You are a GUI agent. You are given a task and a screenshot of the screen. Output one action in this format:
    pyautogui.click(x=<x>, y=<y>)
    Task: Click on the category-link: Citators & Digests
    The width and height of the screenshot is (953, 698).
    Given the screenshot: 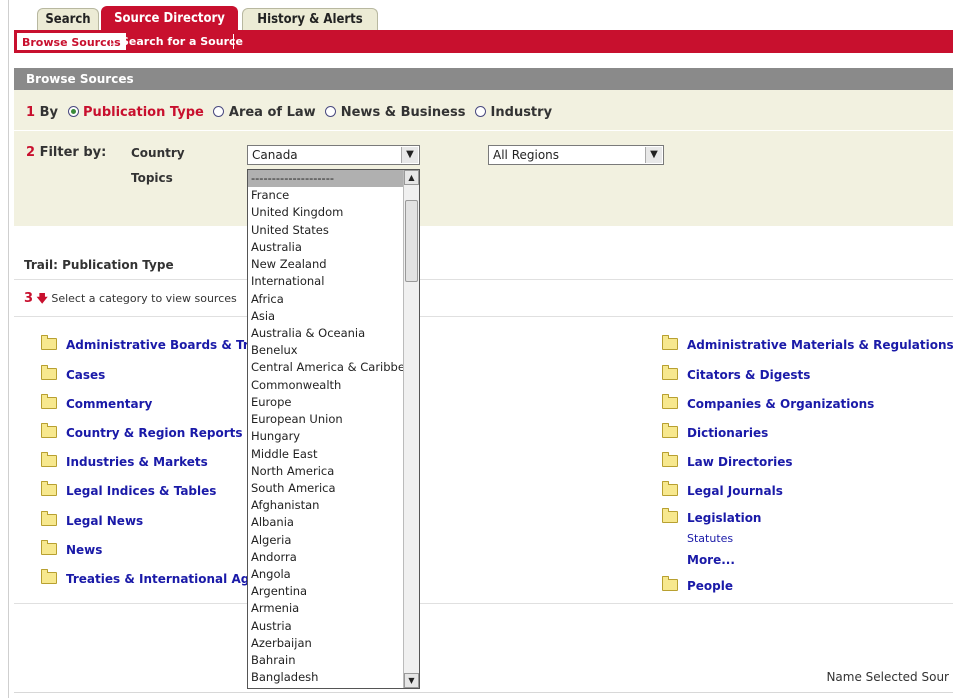 What is the action you would take?
    pyautogui.click(x=736, y=373)
    